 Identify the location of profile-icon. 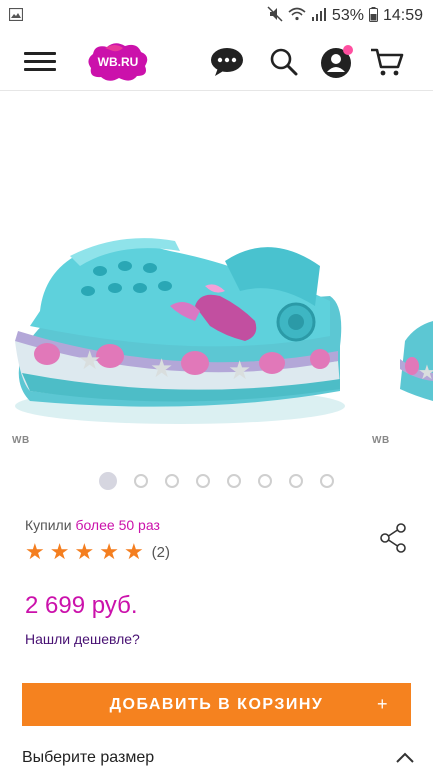
(337, 62).